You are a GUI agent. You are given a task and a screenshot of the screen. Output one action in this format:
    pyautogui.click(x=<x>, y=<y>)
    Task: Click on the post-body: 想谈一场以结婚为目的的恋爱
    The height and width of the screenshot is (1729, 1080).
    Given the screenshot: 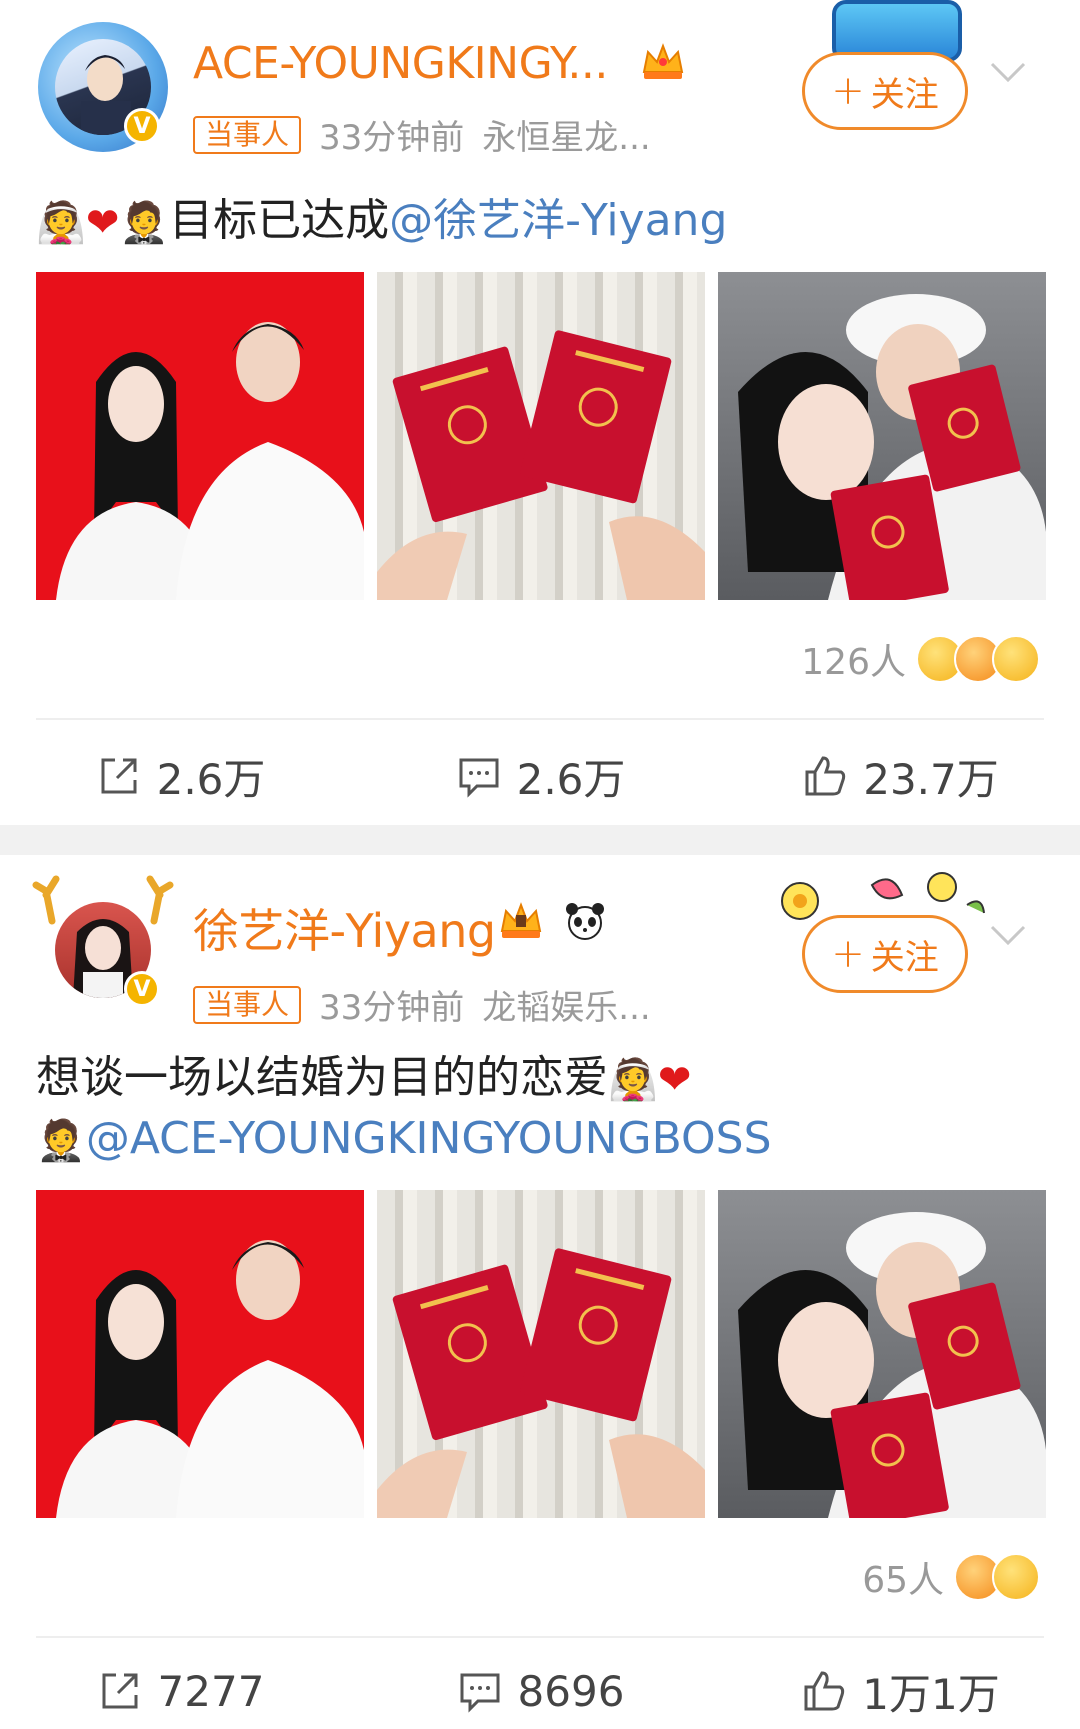 What is the action you would take?
    pyautogui.click(x=322, y=1077)
    